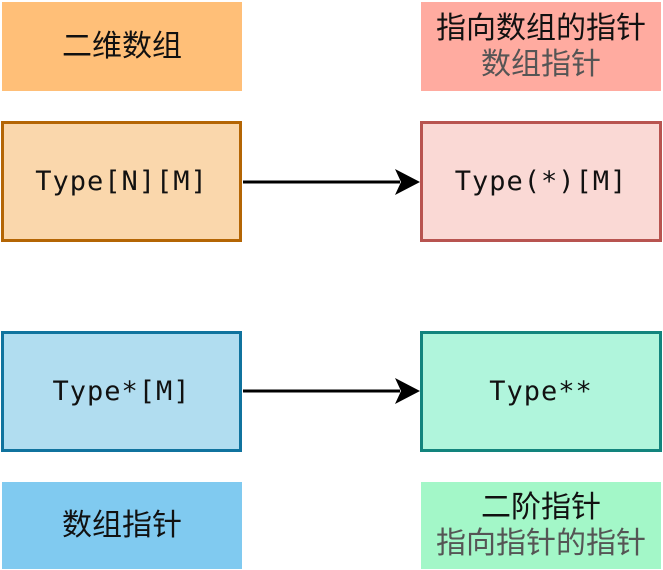  Describe the element at coordinates (331, 286) in the screenshot. I see `arrows-layer` at that location.